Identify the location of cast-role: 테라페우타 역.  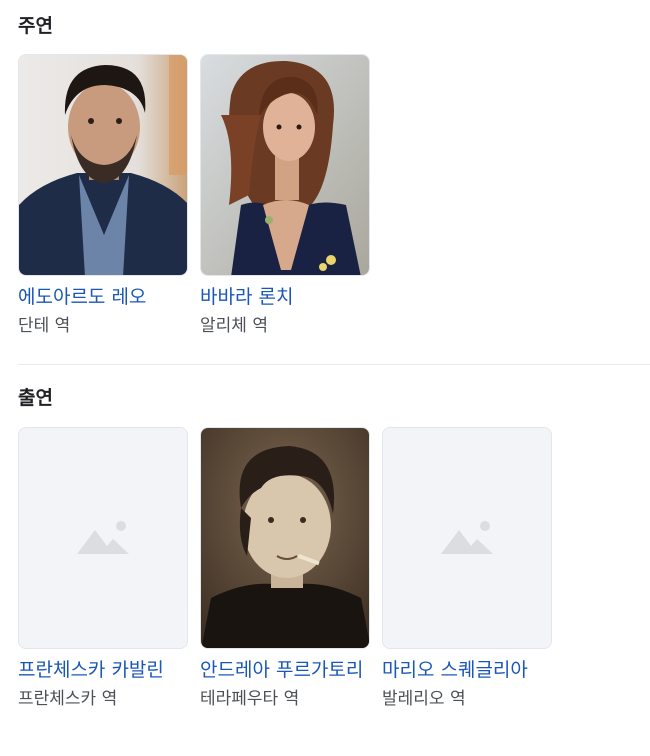
(250, 699).